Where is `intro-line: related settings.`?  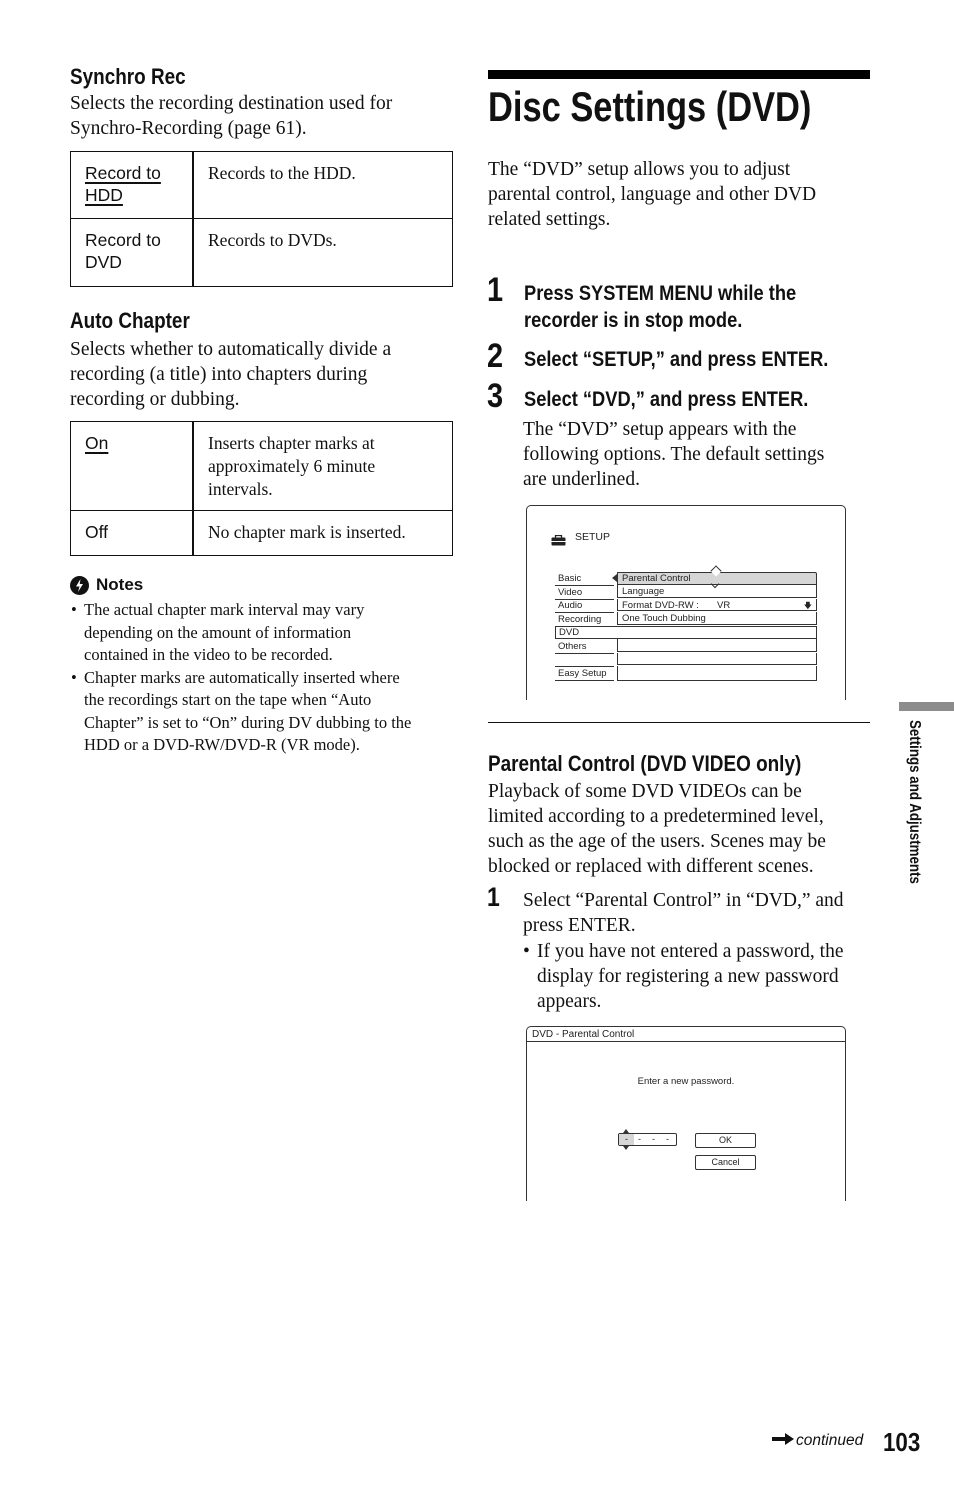 intro-line: related settings. is located at coordinates (549, 219).